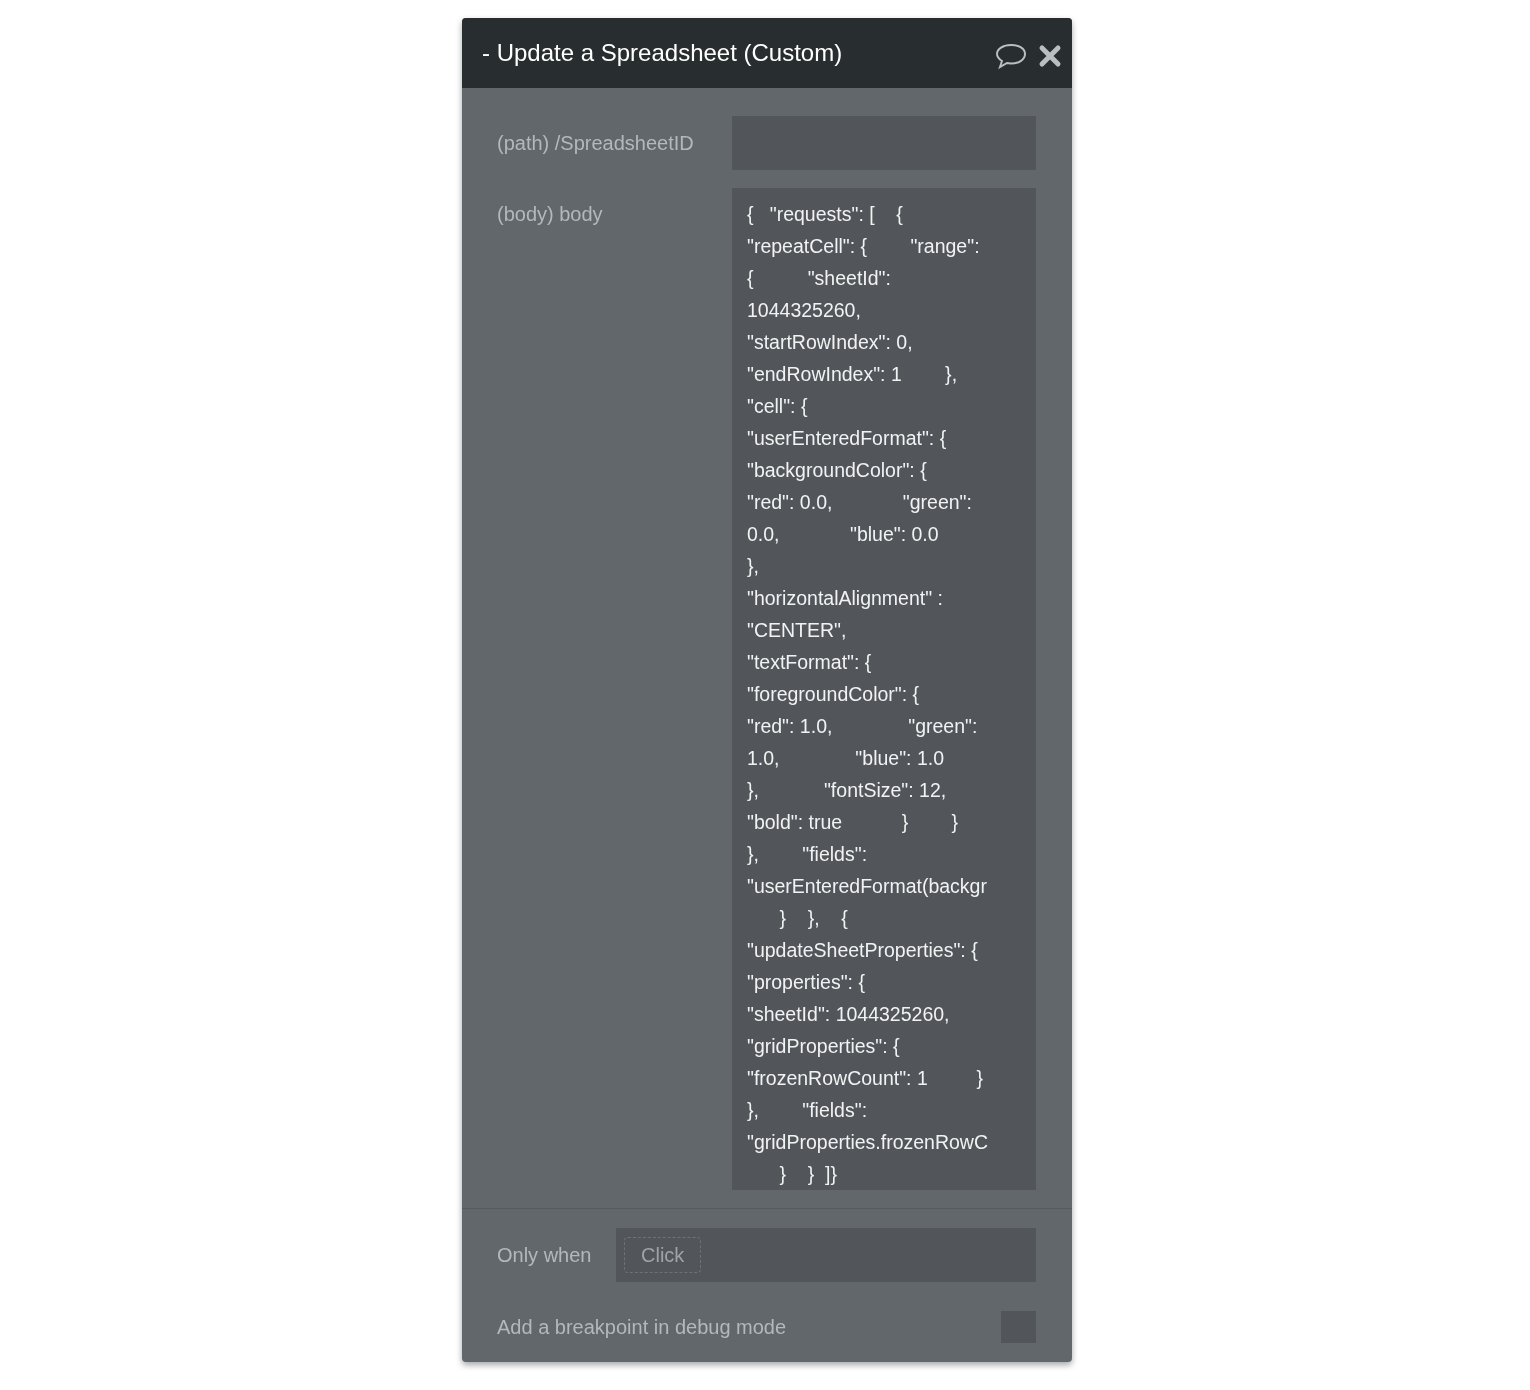 The image size is (1530, 1390). I want to click on code-line: "horizontalAlignment" :, so click(845, 598).